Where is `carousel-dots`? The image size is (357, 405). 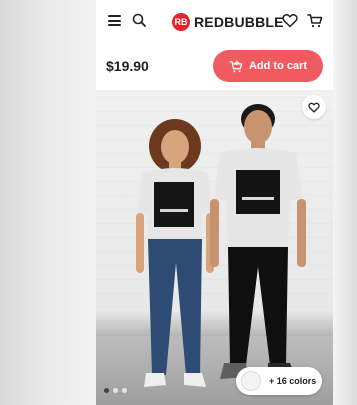 carousel-dots is located at coordinates (115, 390).